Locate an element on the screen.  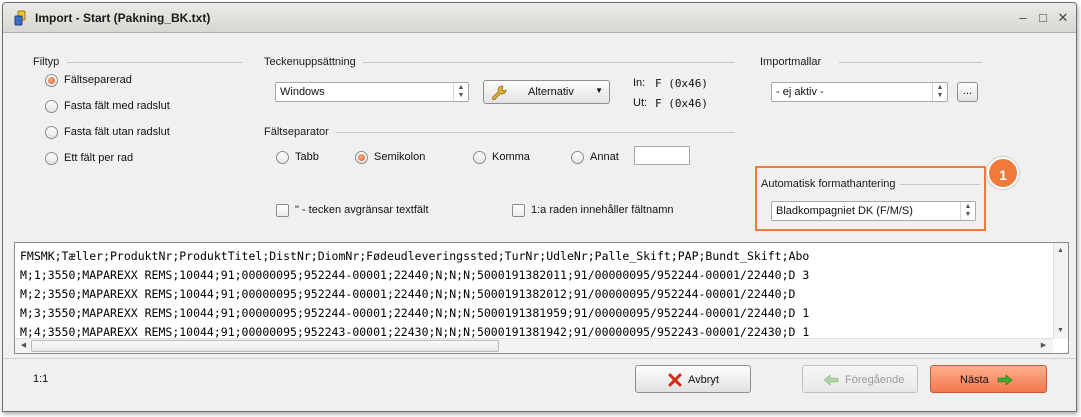
chevron-down-icon: ▼ is located at coordinates (599, 90).